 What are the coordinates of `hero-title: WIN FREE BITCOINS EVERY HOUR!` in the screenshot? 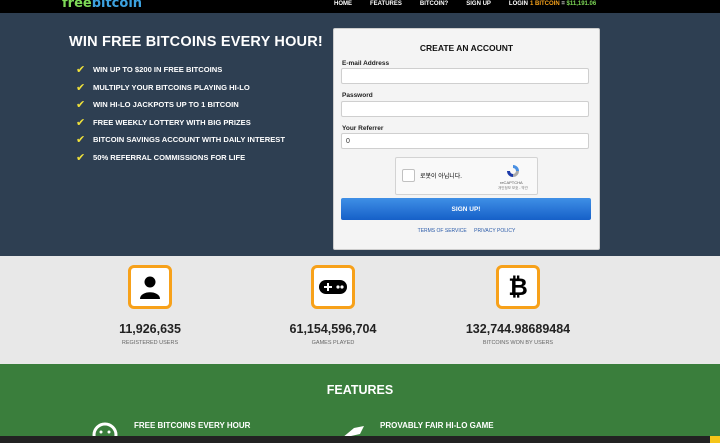 It's located at (196, 42).